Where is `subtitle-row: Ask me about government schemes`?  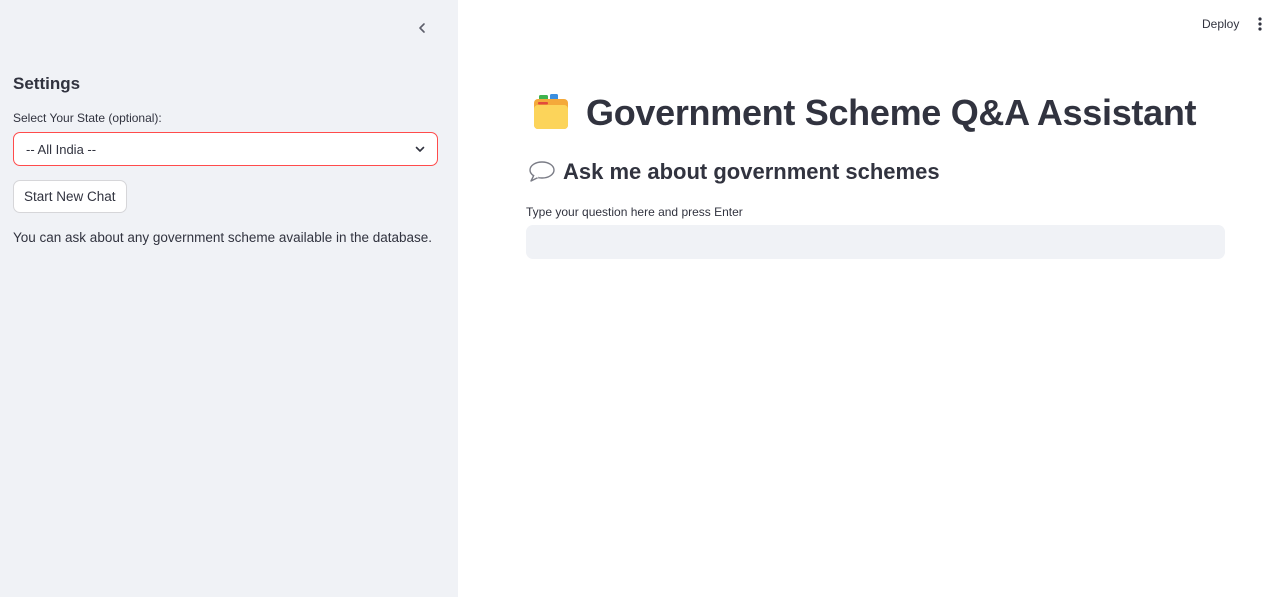 subtitle-row: Ask me about government schemes is located at coordinates (734, 172).